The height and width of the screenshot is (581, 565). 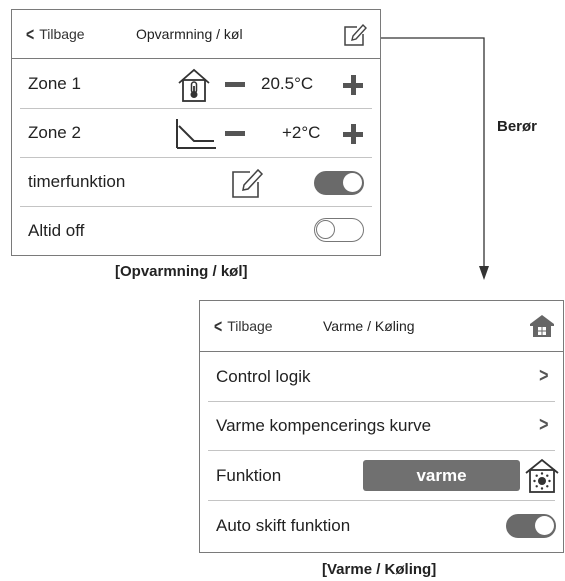 What do you see at coordinates (381, 377) in the screenshot?
I see `control-logic-row: Control logik >` at bounding box center [381, 377].